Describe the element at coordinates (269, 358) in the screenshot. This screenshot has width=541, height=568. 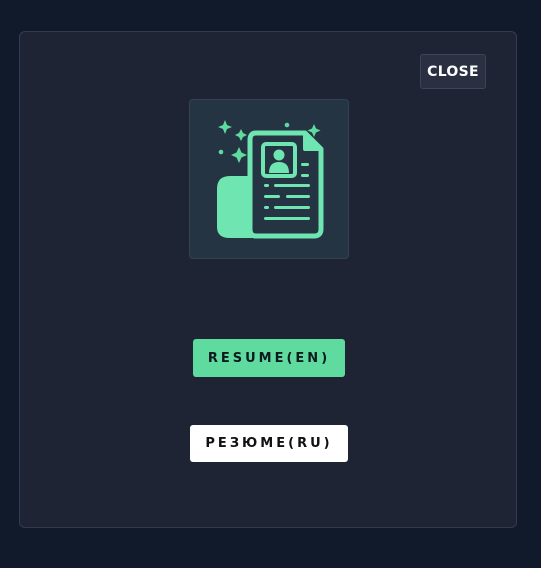
I see `resume-en-button: RESUME(EN)` at that location.